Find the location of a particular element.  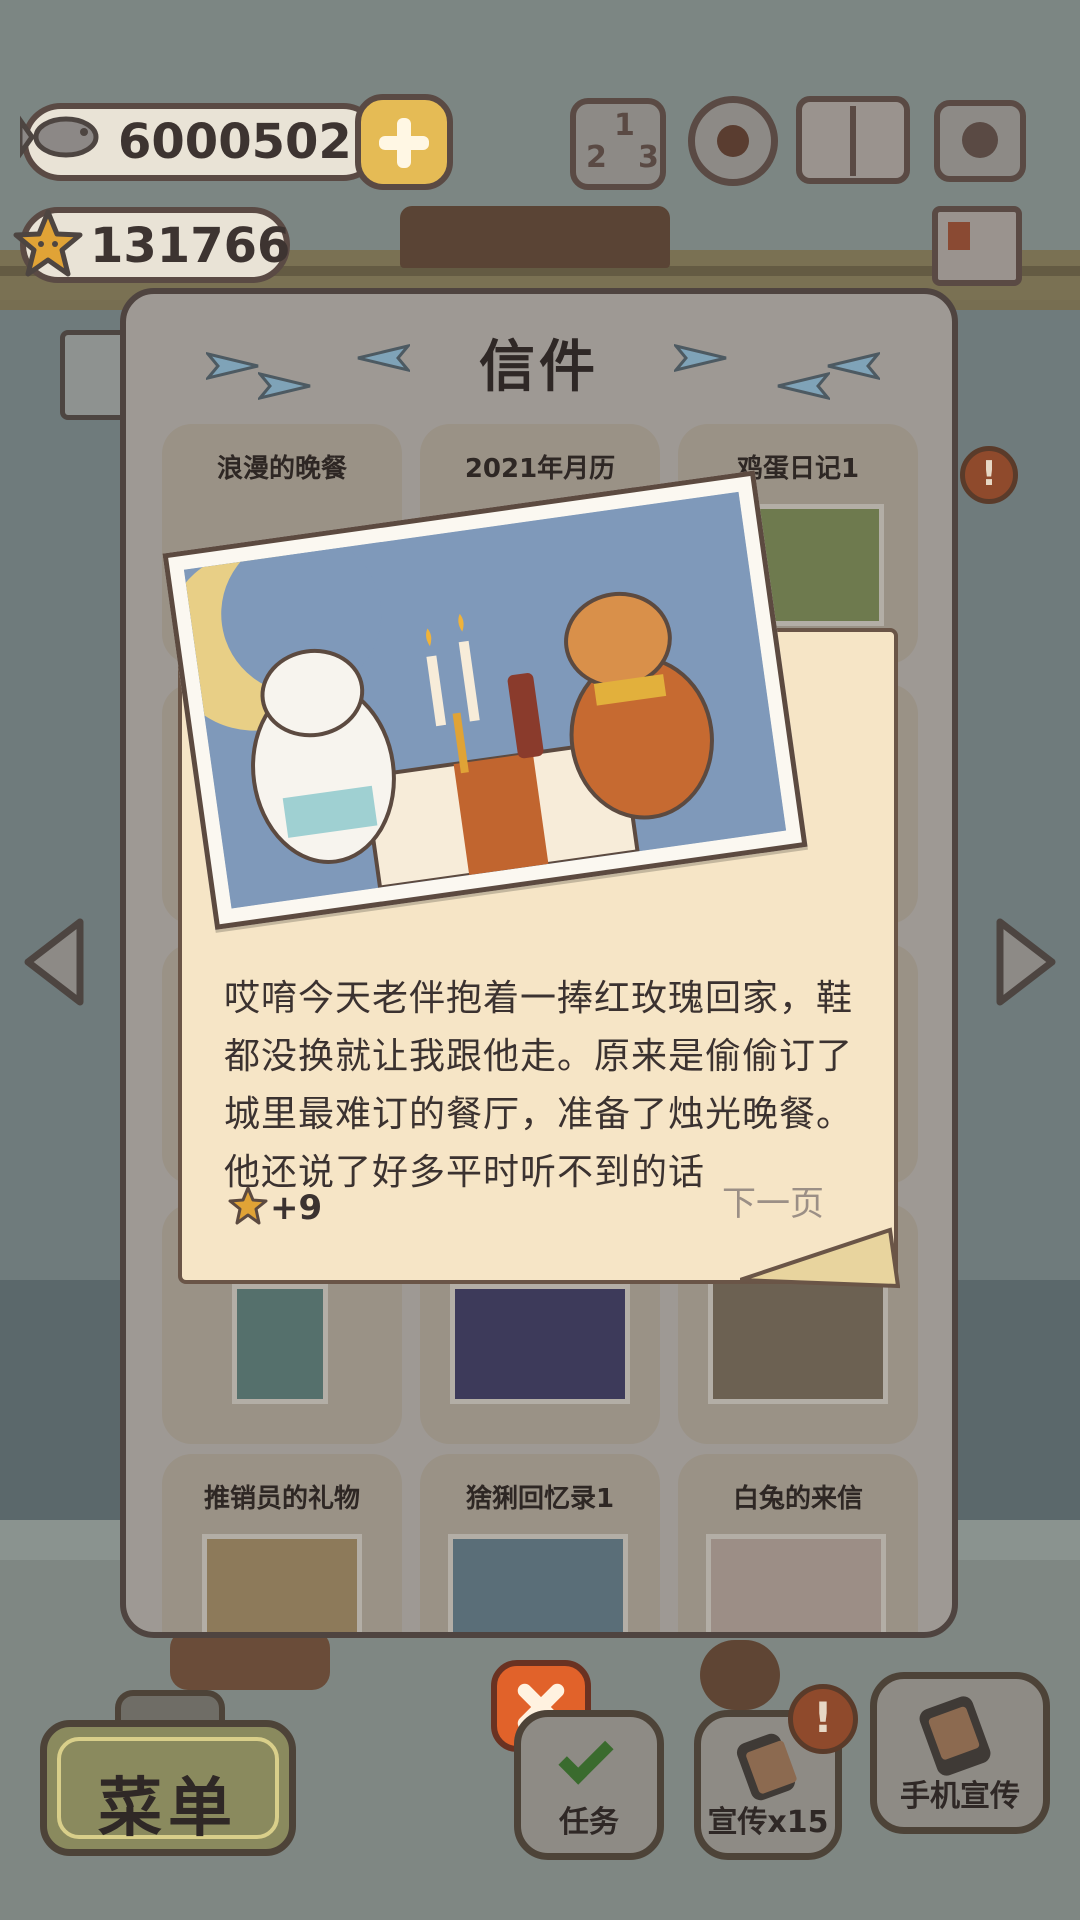

ranking-icon: 1 2 3 is located at coordinates (618, 144).